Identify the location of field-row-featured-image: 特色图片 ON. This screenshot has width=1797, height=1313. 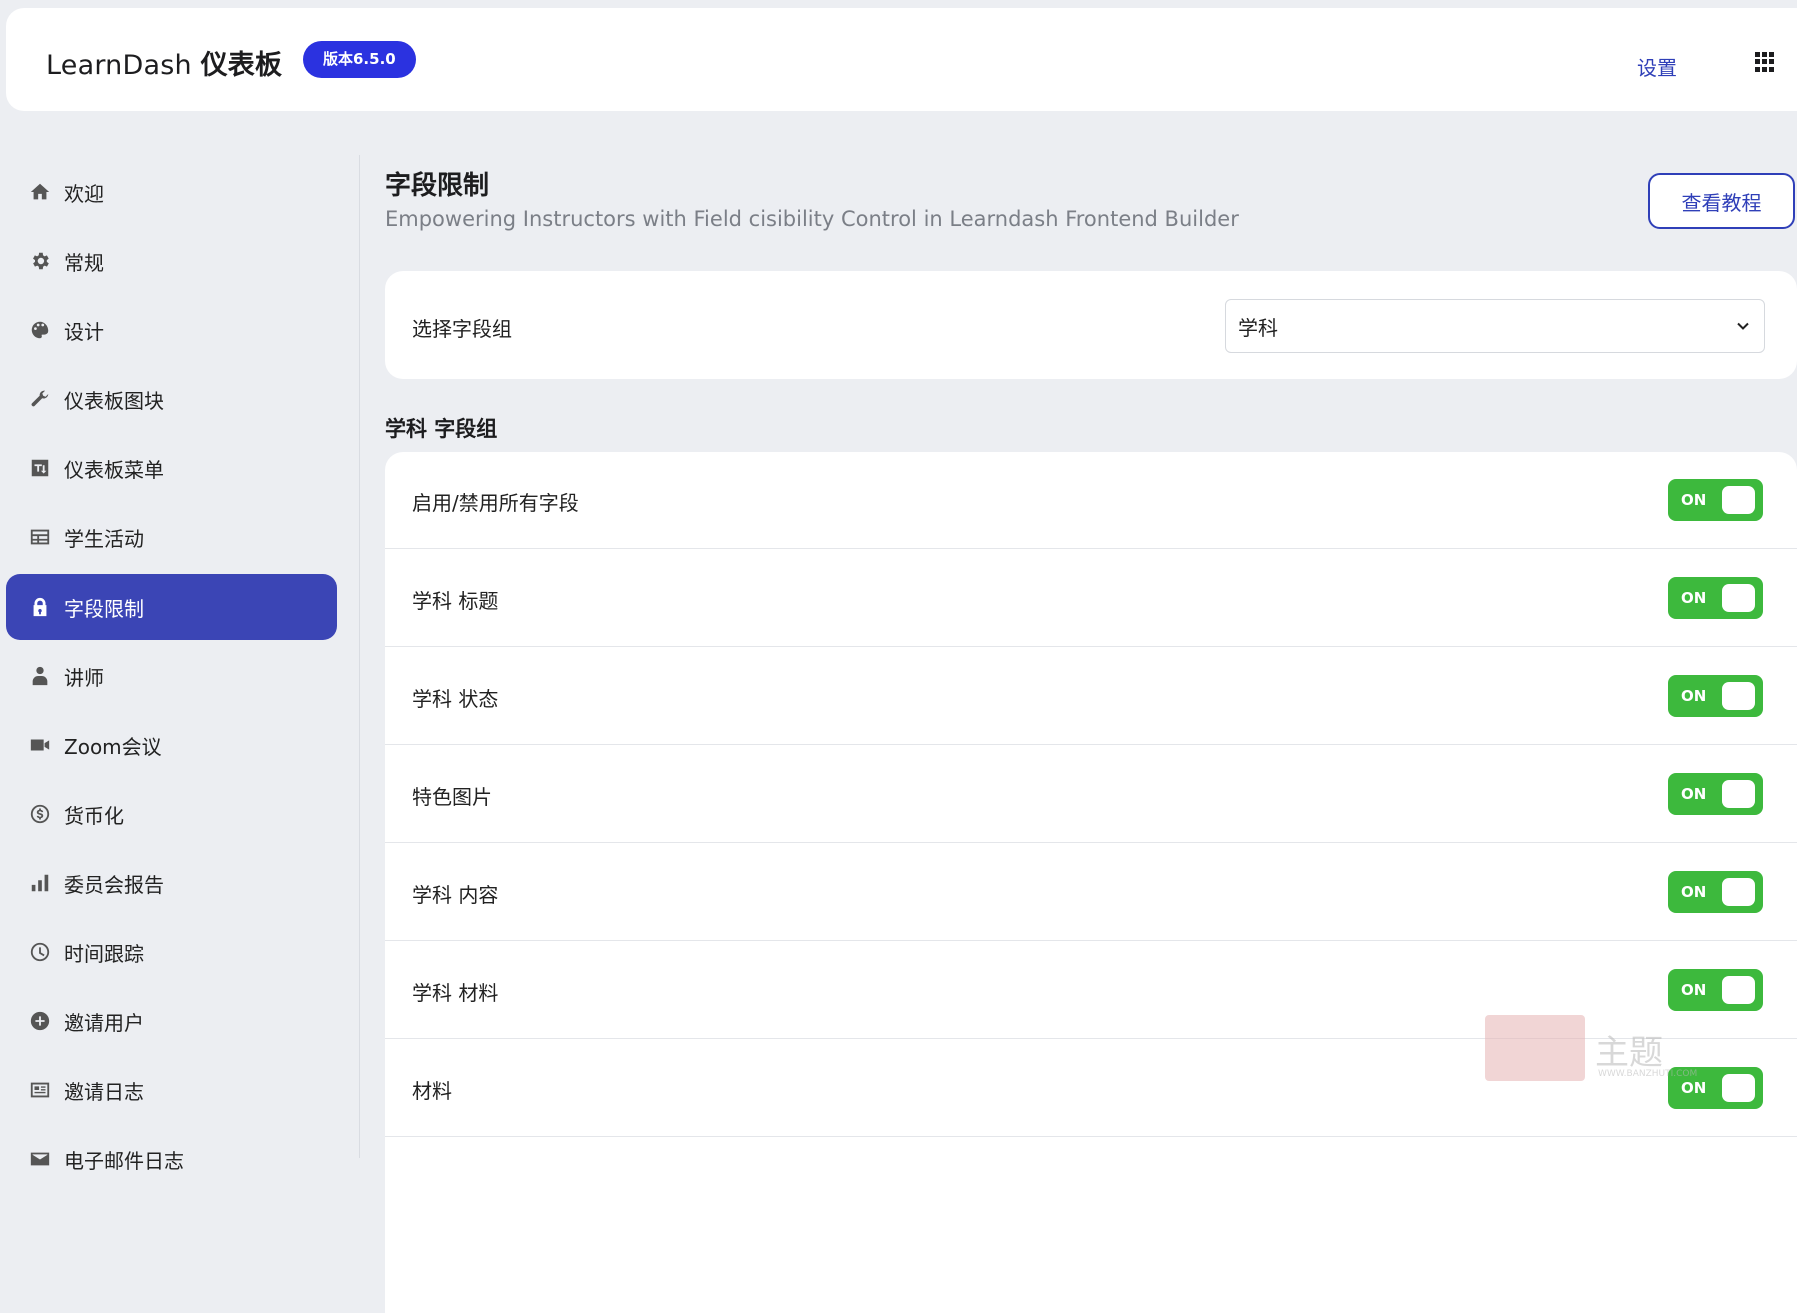
(1091, 794).